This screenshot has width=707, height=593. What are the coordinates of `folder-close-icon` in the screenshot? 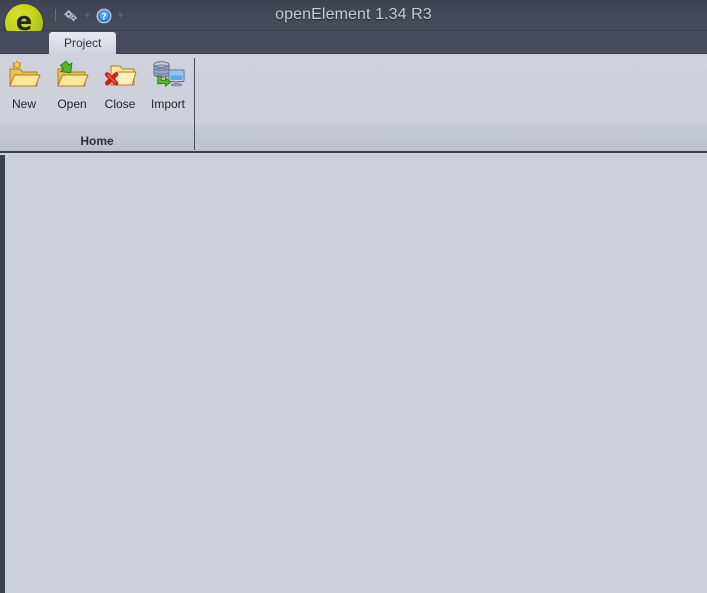 It's located at (120, 75).